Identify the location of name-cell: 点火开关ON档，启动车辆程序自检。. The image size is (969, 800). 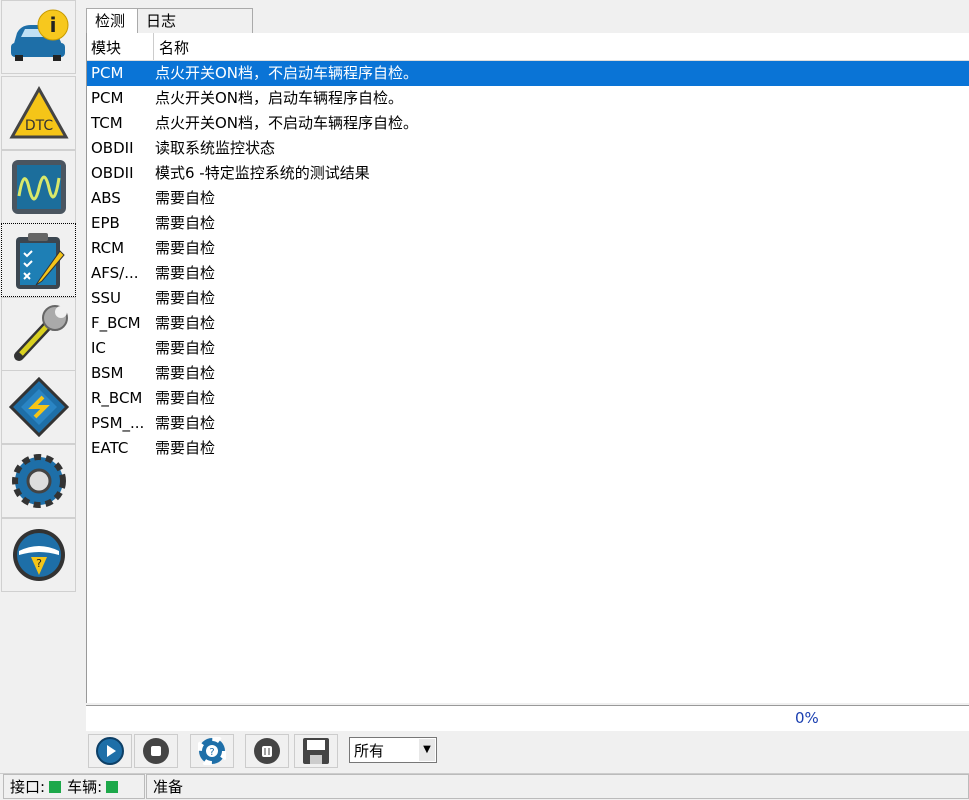
(279, 98).